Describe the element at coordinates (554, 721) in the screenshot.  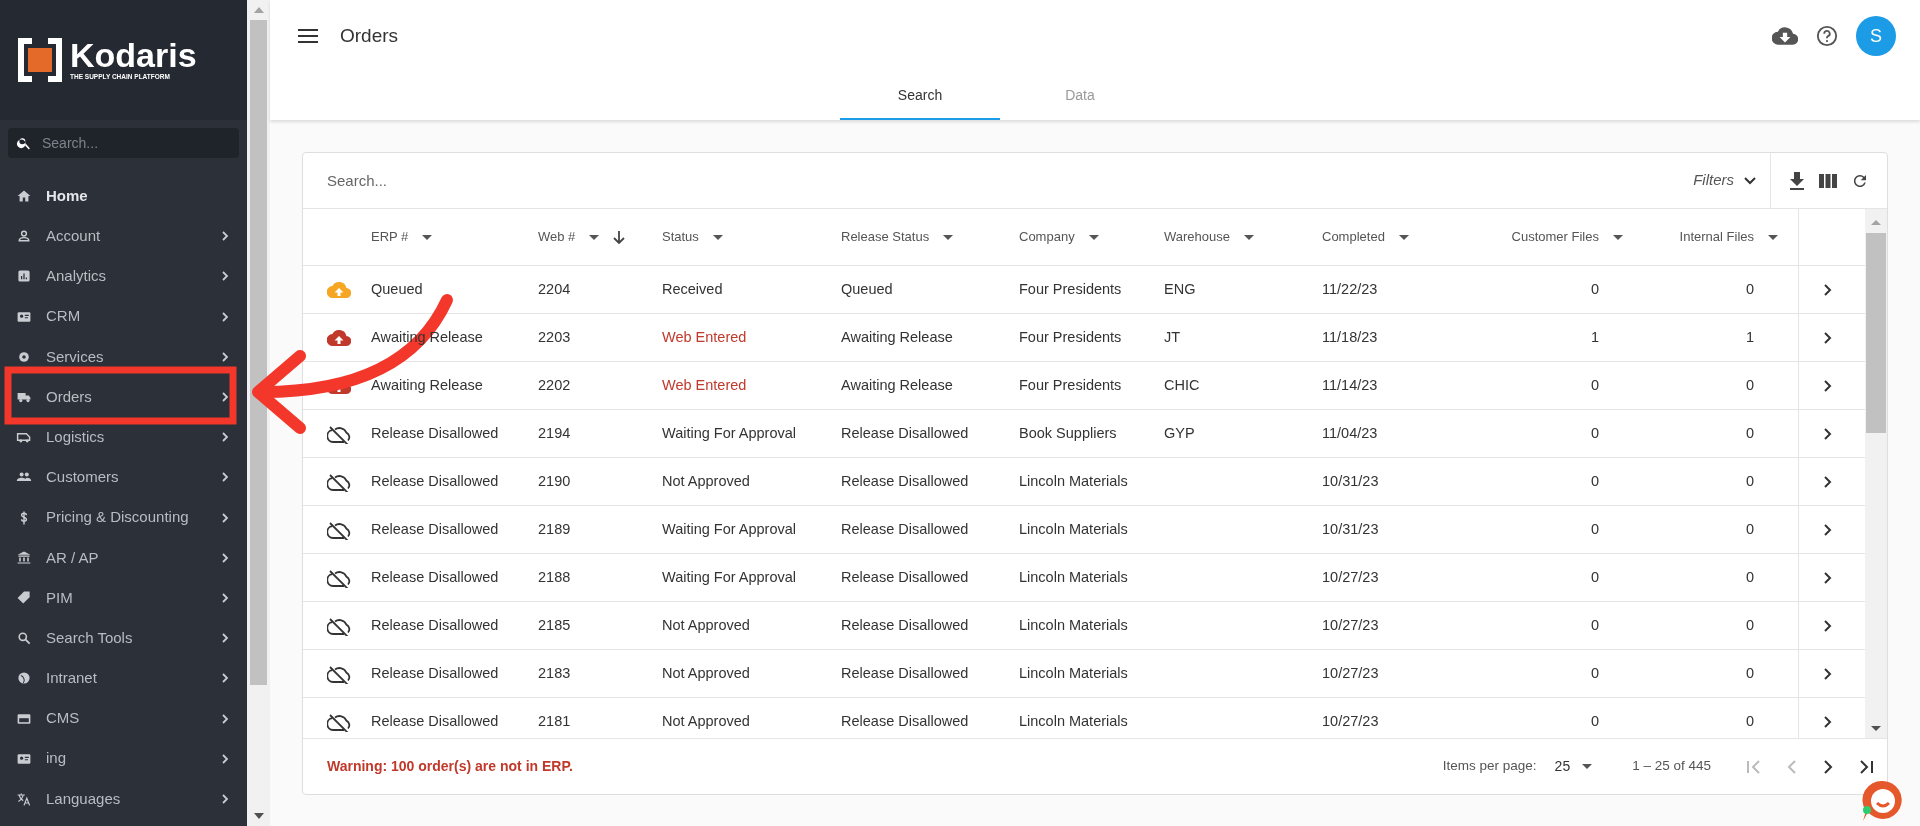
I see `table-cell-text: 2181` at that location.